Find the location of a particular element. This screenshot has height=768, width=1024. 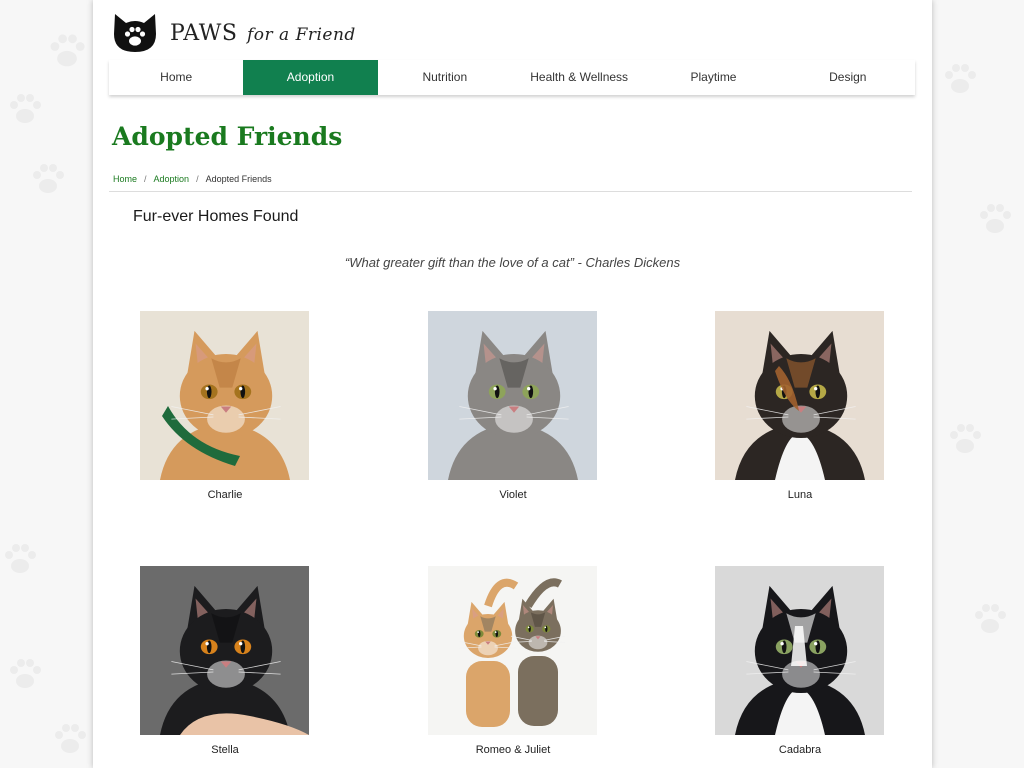

site-name: PAWS for a Friend is located at coordinates (263, 33).